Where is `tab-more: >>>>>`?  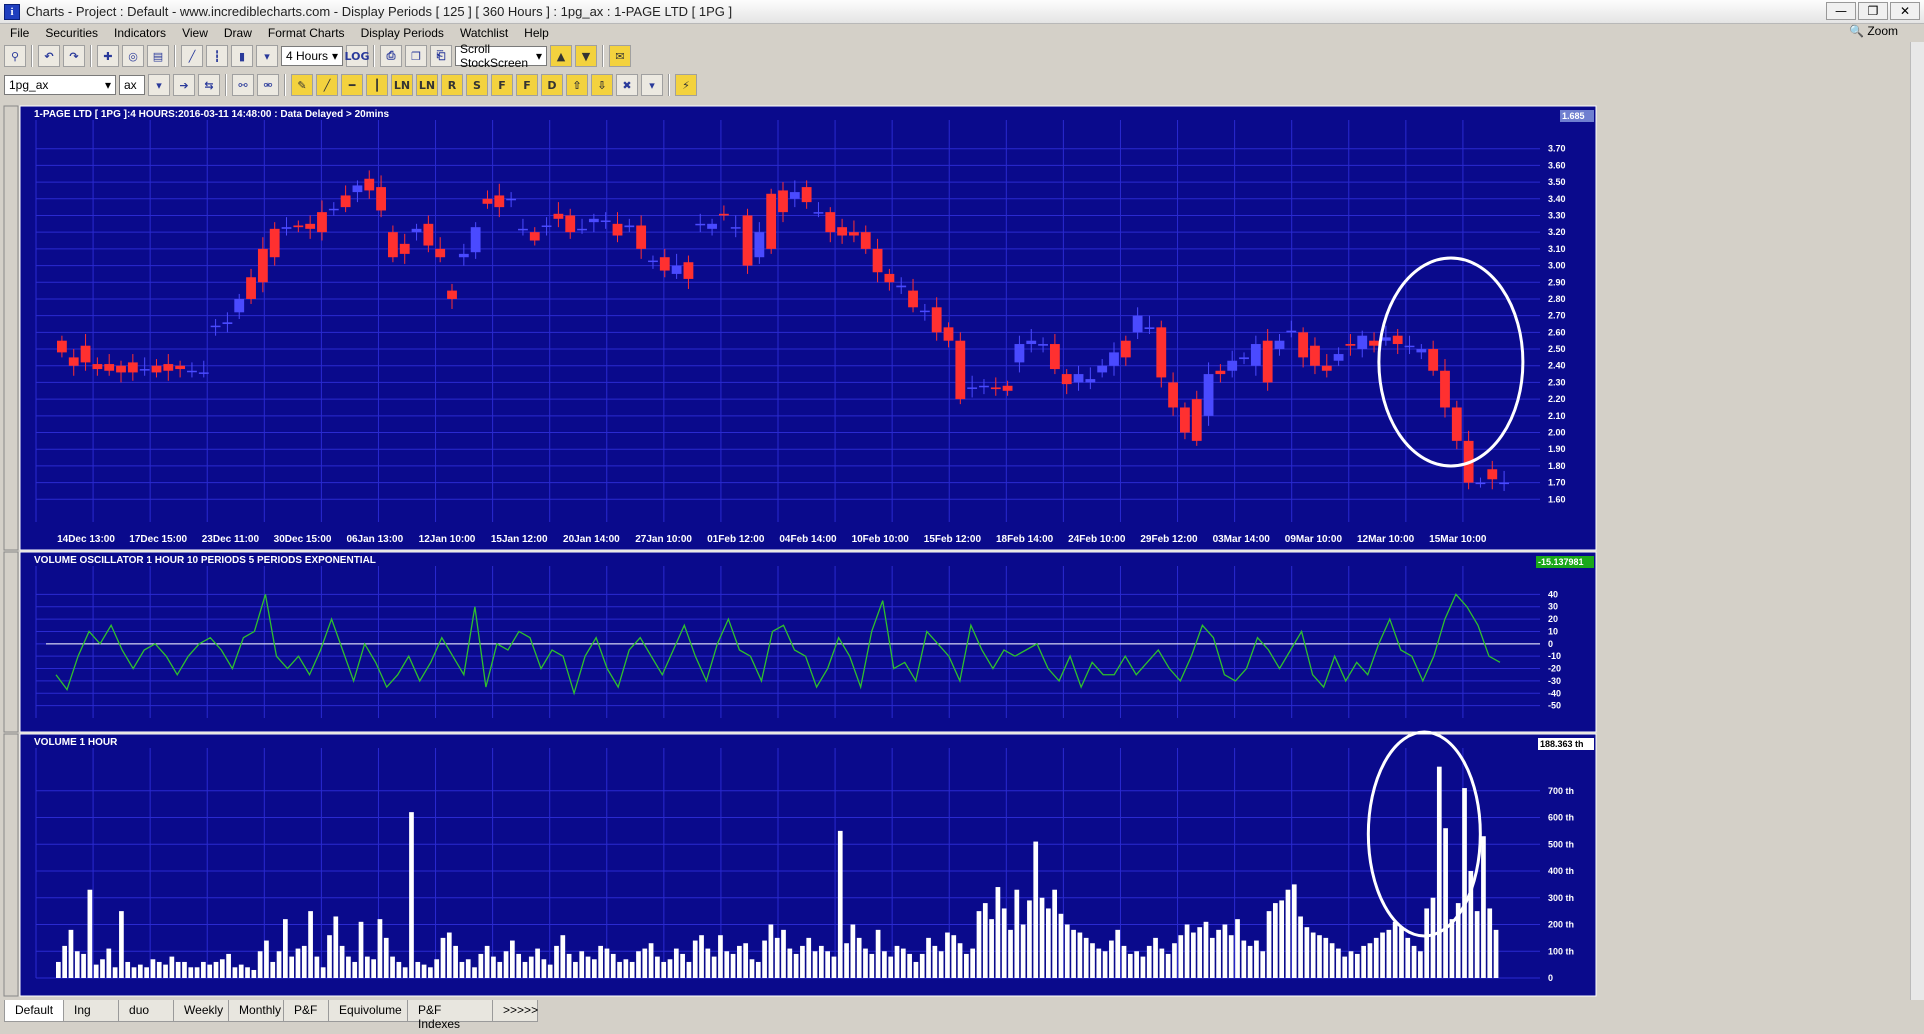 tab-more: >>>>> is located at coordinates (515, 1011).